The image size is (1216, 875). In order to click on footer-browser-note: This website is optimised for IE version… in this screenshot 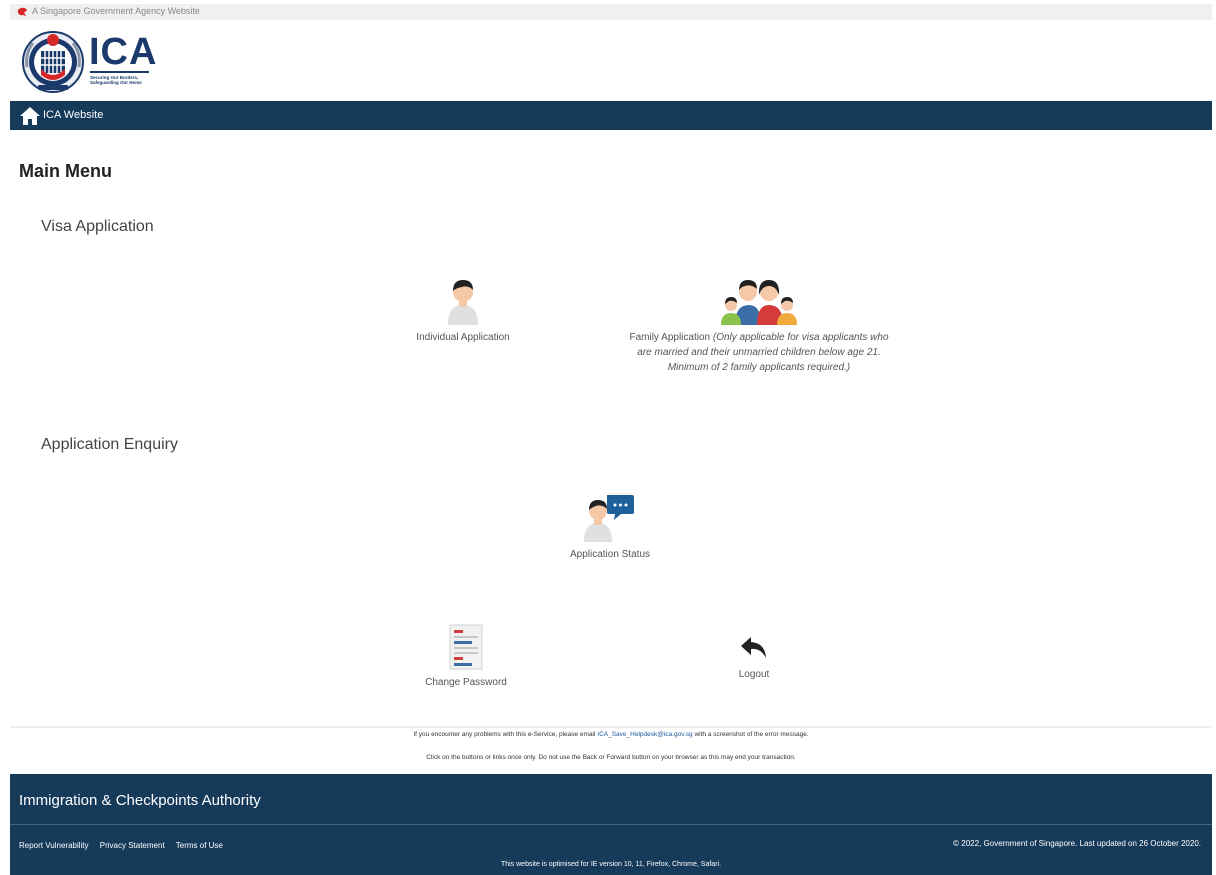, I will do `click(611, 864)`.